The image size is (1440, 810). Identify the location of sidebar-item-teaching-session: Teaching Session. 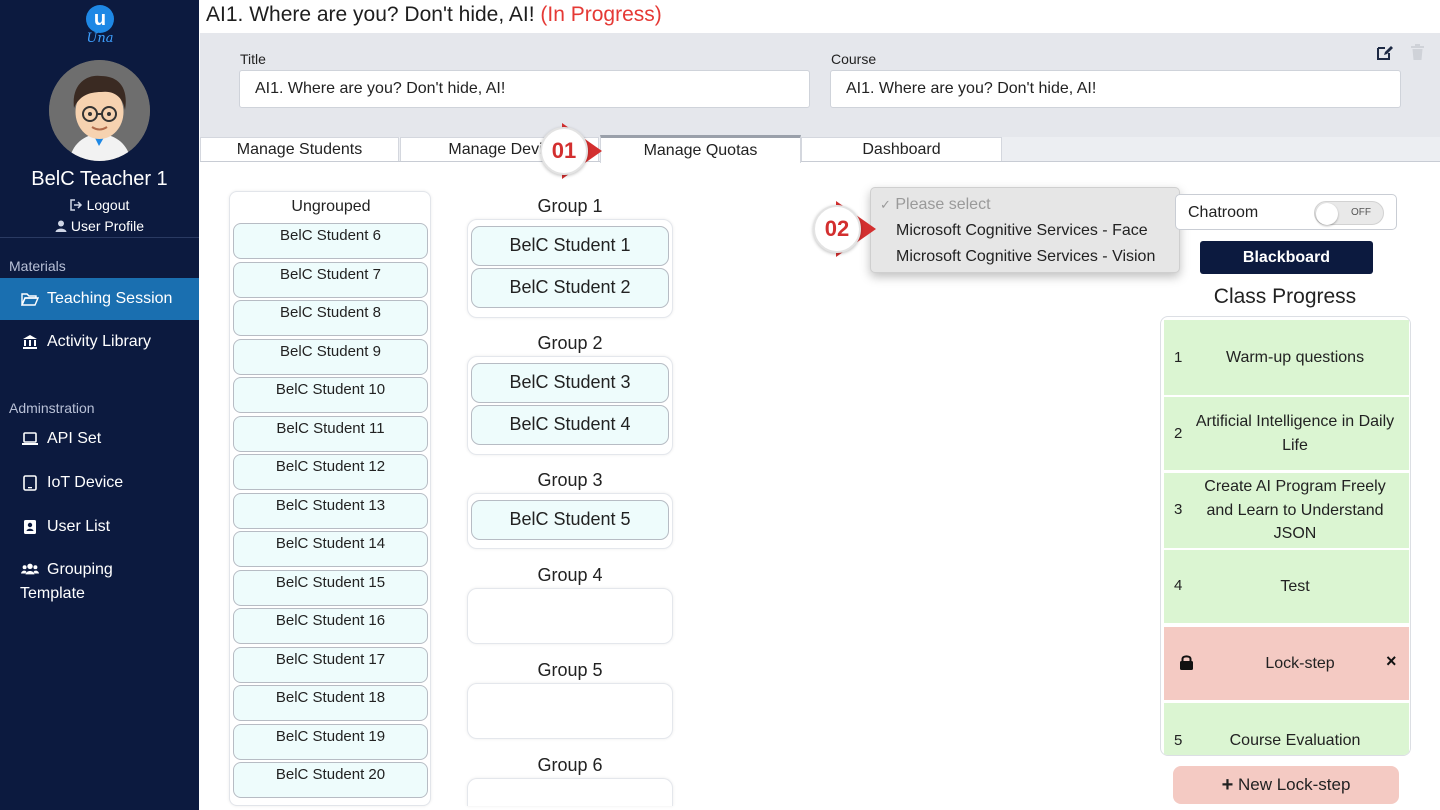
(99, 299).